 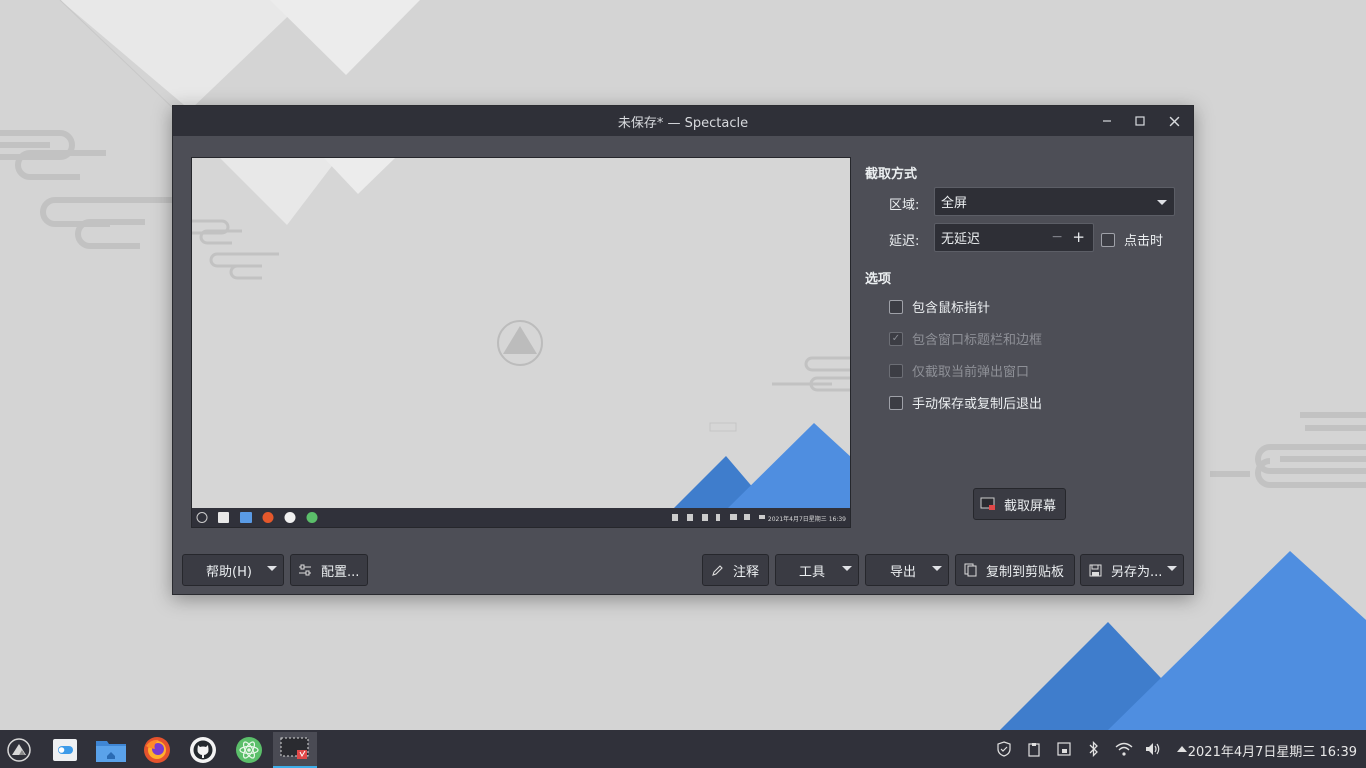 I want to click on annotate-button: 注释, so click(x=735, y=570).